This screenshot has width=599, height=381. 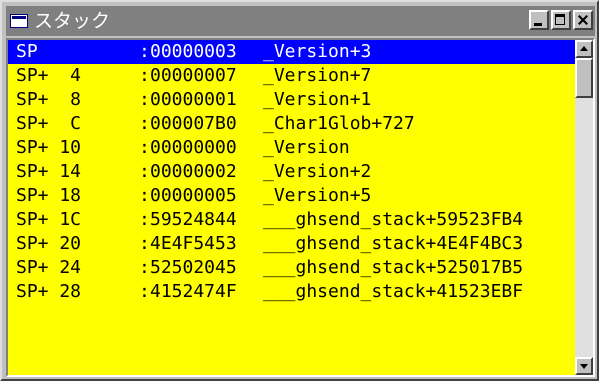 I want to click on stack-row: SP : 00000003 _Version+3, so click(x=291, y=52).